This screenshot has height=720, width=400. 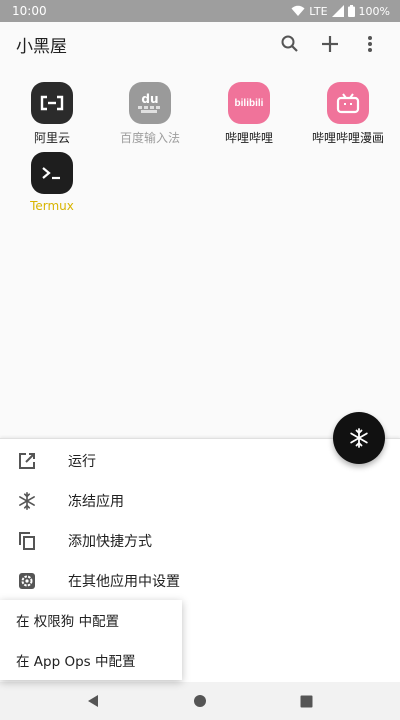 I want to click on sheet-item-label: 冻结应用, so click(x=96, y=502).